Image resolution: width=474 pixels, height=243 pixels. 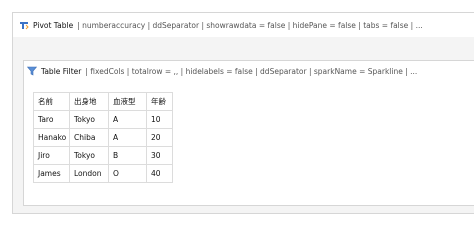 I want to click on table-cell: London, so click(x=89, y=173).